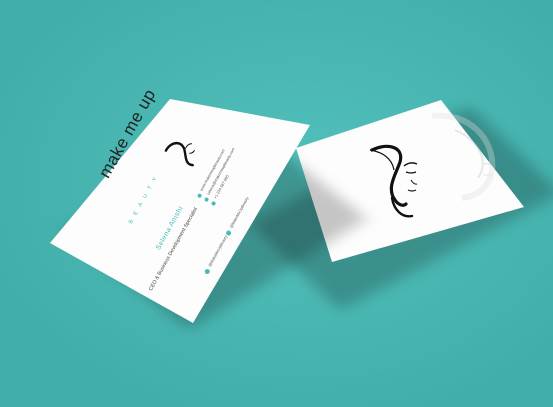 Image resolution: width=553 pixels, height=407 pixels. Describe the element at coordinates (127, 133) in the screenshot. I see `brand-logo-text: make me up` at that location.